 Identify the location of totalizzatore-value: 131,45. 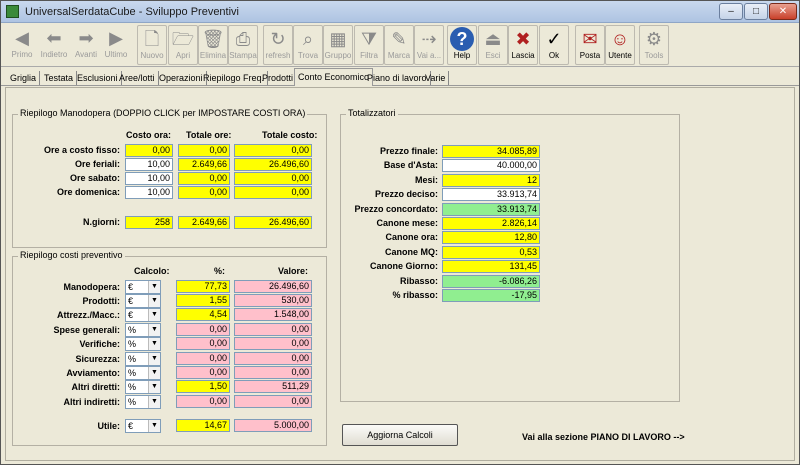
(491, 266).